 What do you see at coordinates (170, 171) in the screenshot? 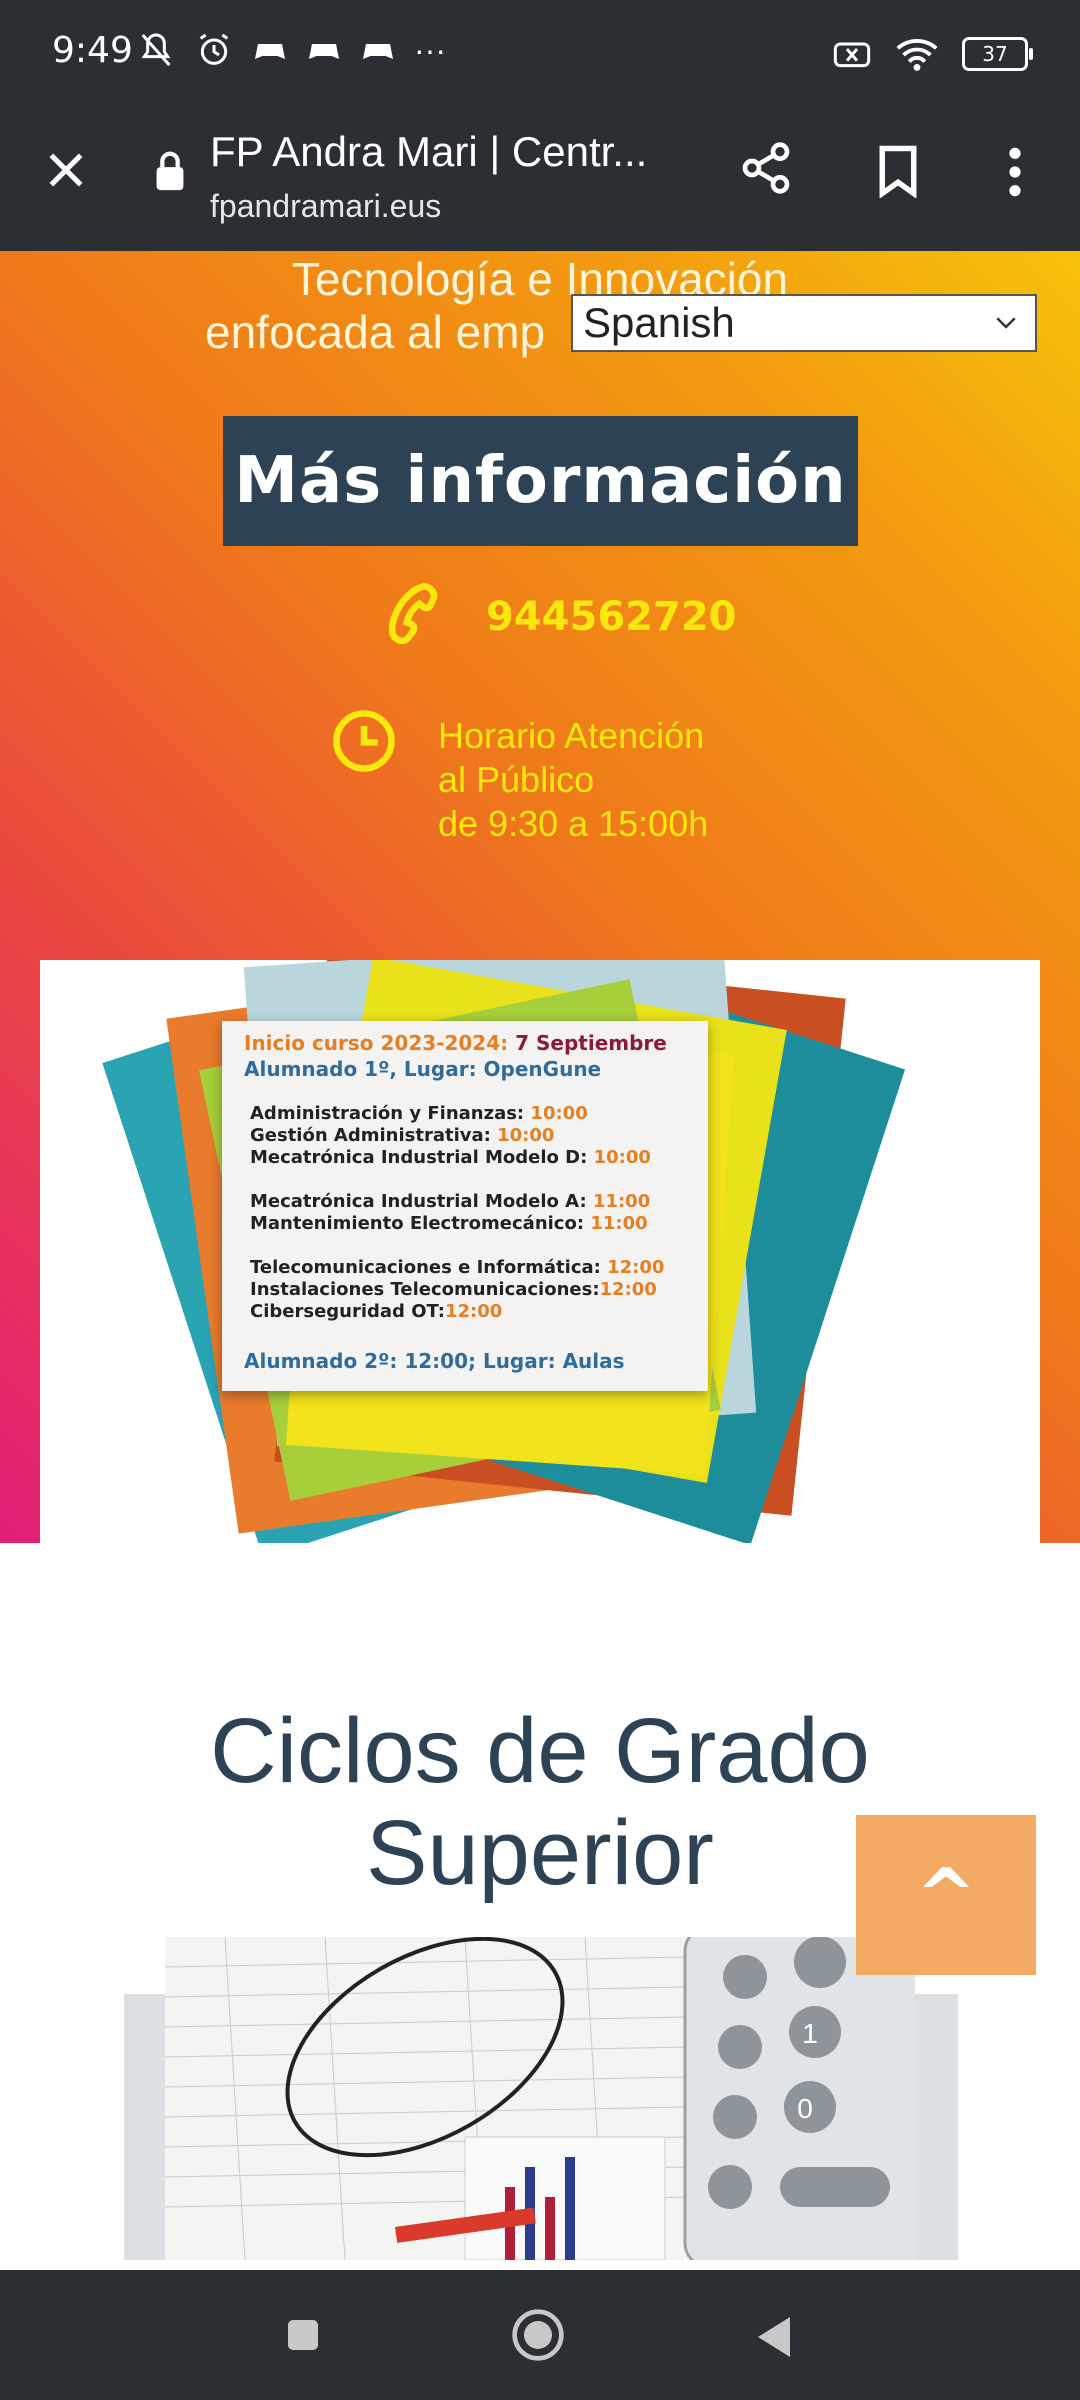
I see `lock-icon` at bounding box center [170, 171].